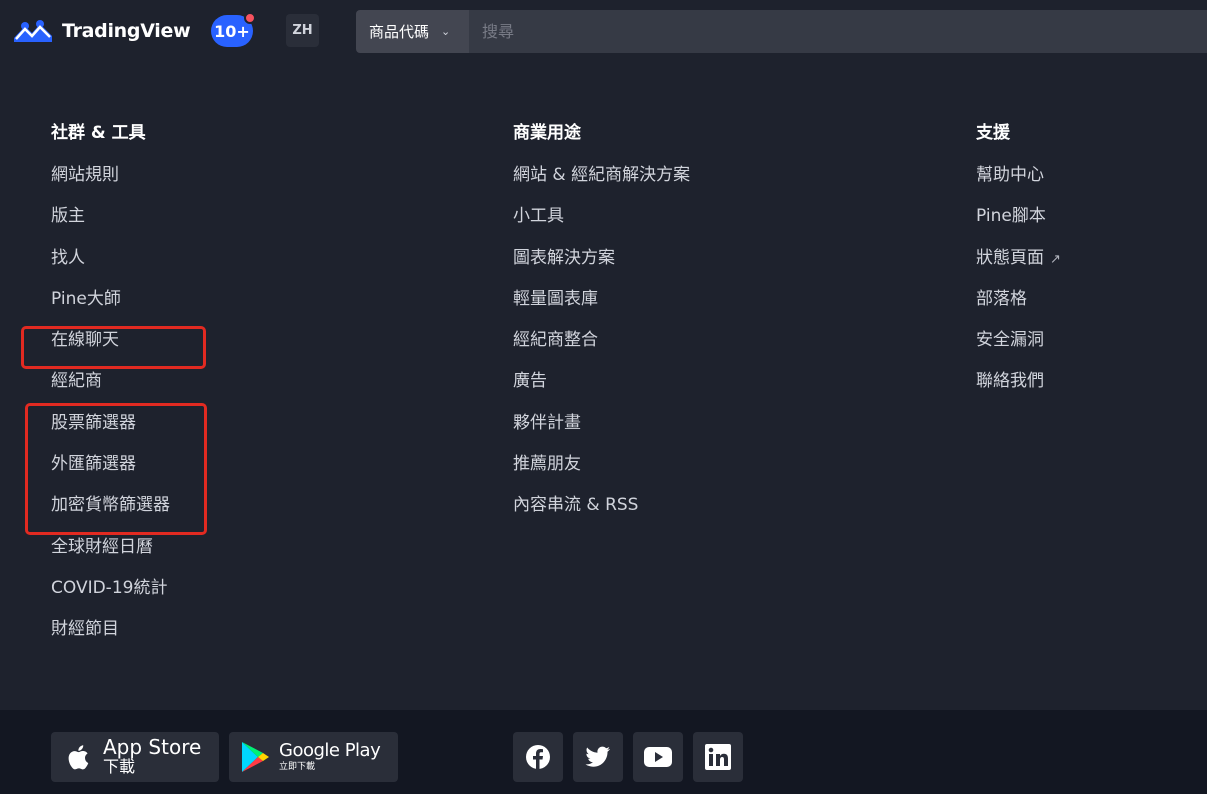  I want to click on link-covid-stats: COVID-19統計, so click(110, 595).